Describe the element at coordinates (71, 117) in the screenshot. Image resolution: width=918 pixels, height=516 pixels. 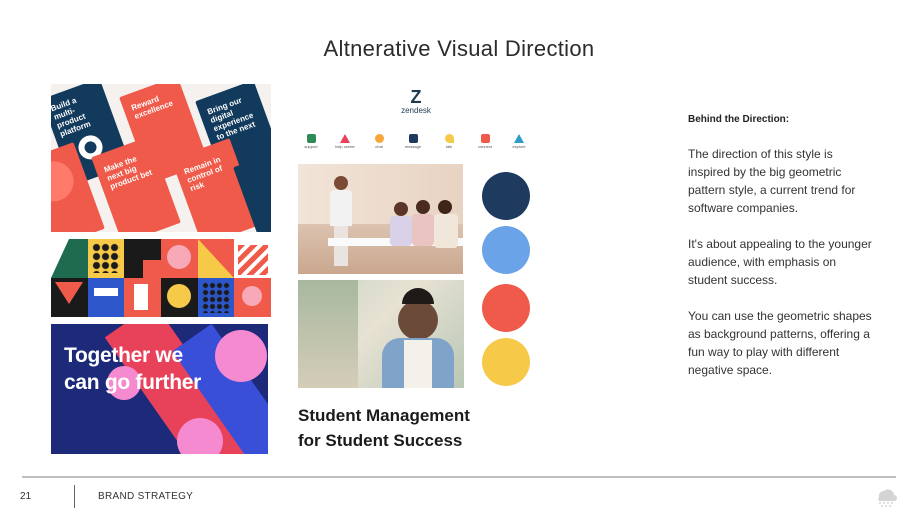
I see `poster-text-1: Build a multi-product platform` at that location.